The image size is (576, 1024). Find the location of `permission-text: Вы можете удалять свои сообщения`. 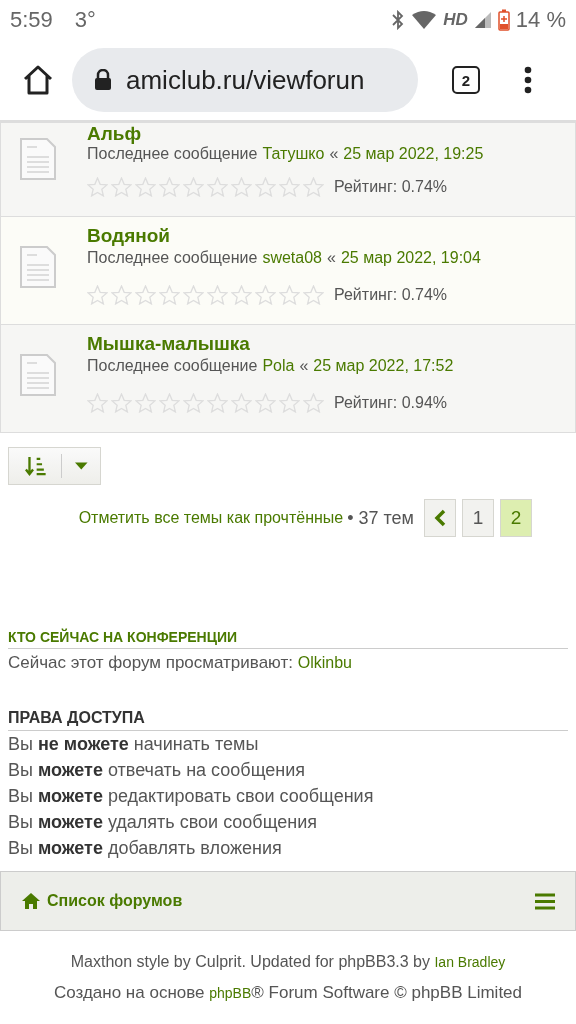

permission-text: Вы можете удалять свои сообщения is located at coordinates (163, 822).